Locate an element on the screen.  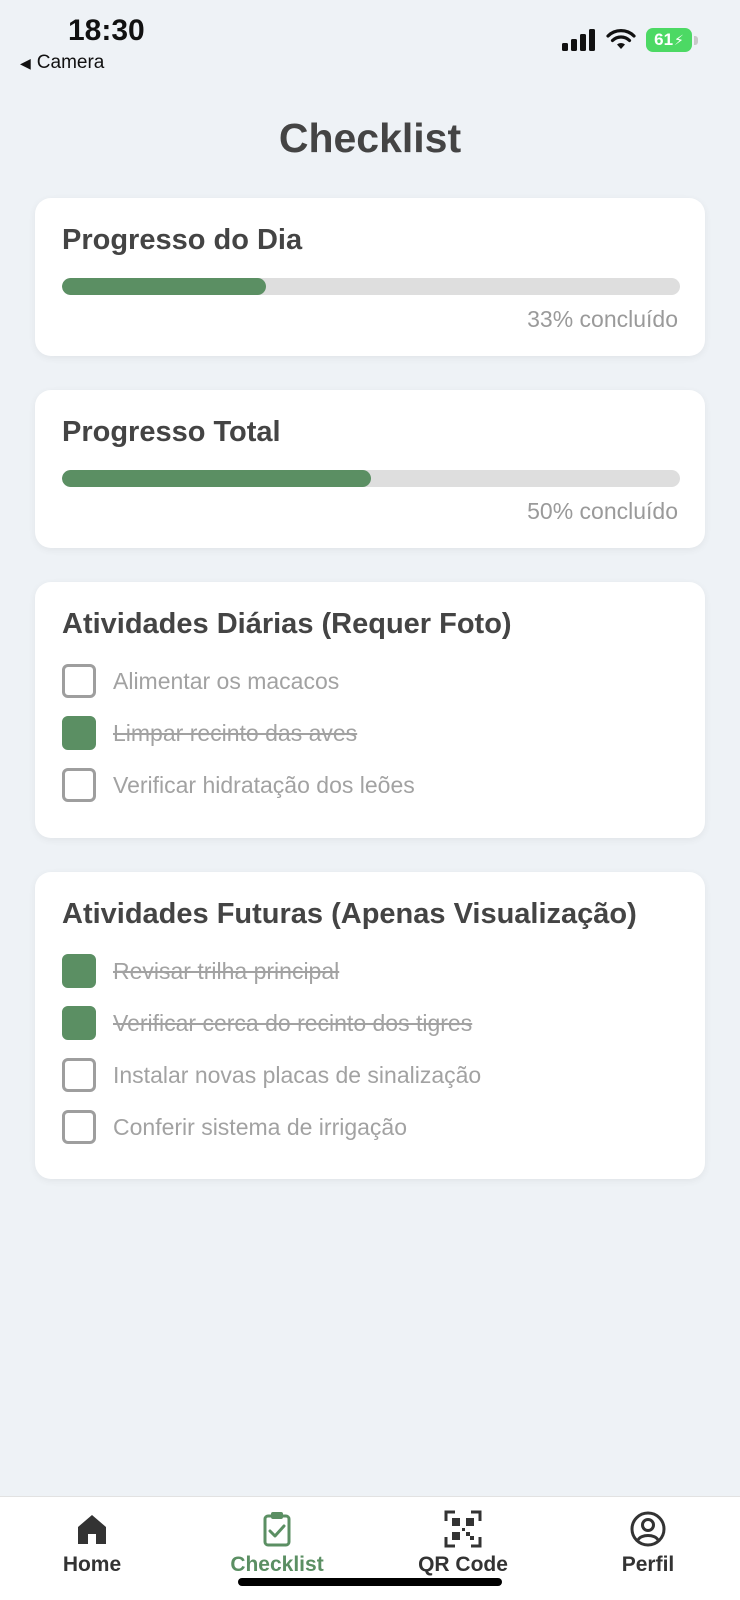
daily-activities-title: Atividades Diárias (Requer Foto) is located at coordinates (287, 624).